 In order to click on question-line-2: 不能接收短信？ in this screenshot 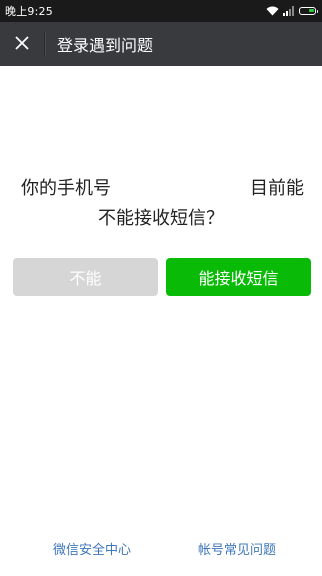, I will do `click(161, 218)`.